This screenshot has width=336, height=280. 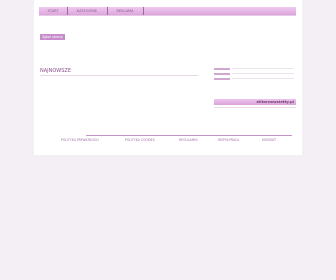 What do you see at coordinates (189, 135) in the screenshot?
I see `footer-divider` at bounding box center [189, 135].